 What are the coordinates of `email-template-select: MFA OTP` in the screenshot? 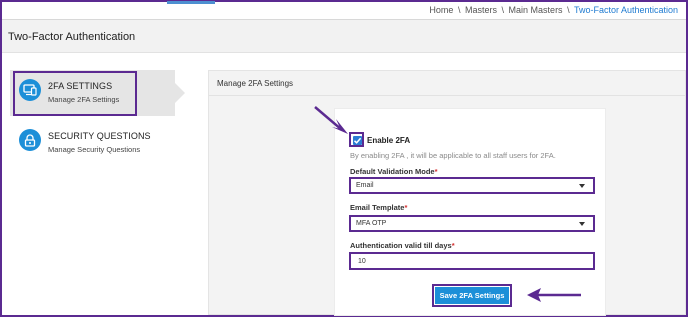 It's located at (472, 223).